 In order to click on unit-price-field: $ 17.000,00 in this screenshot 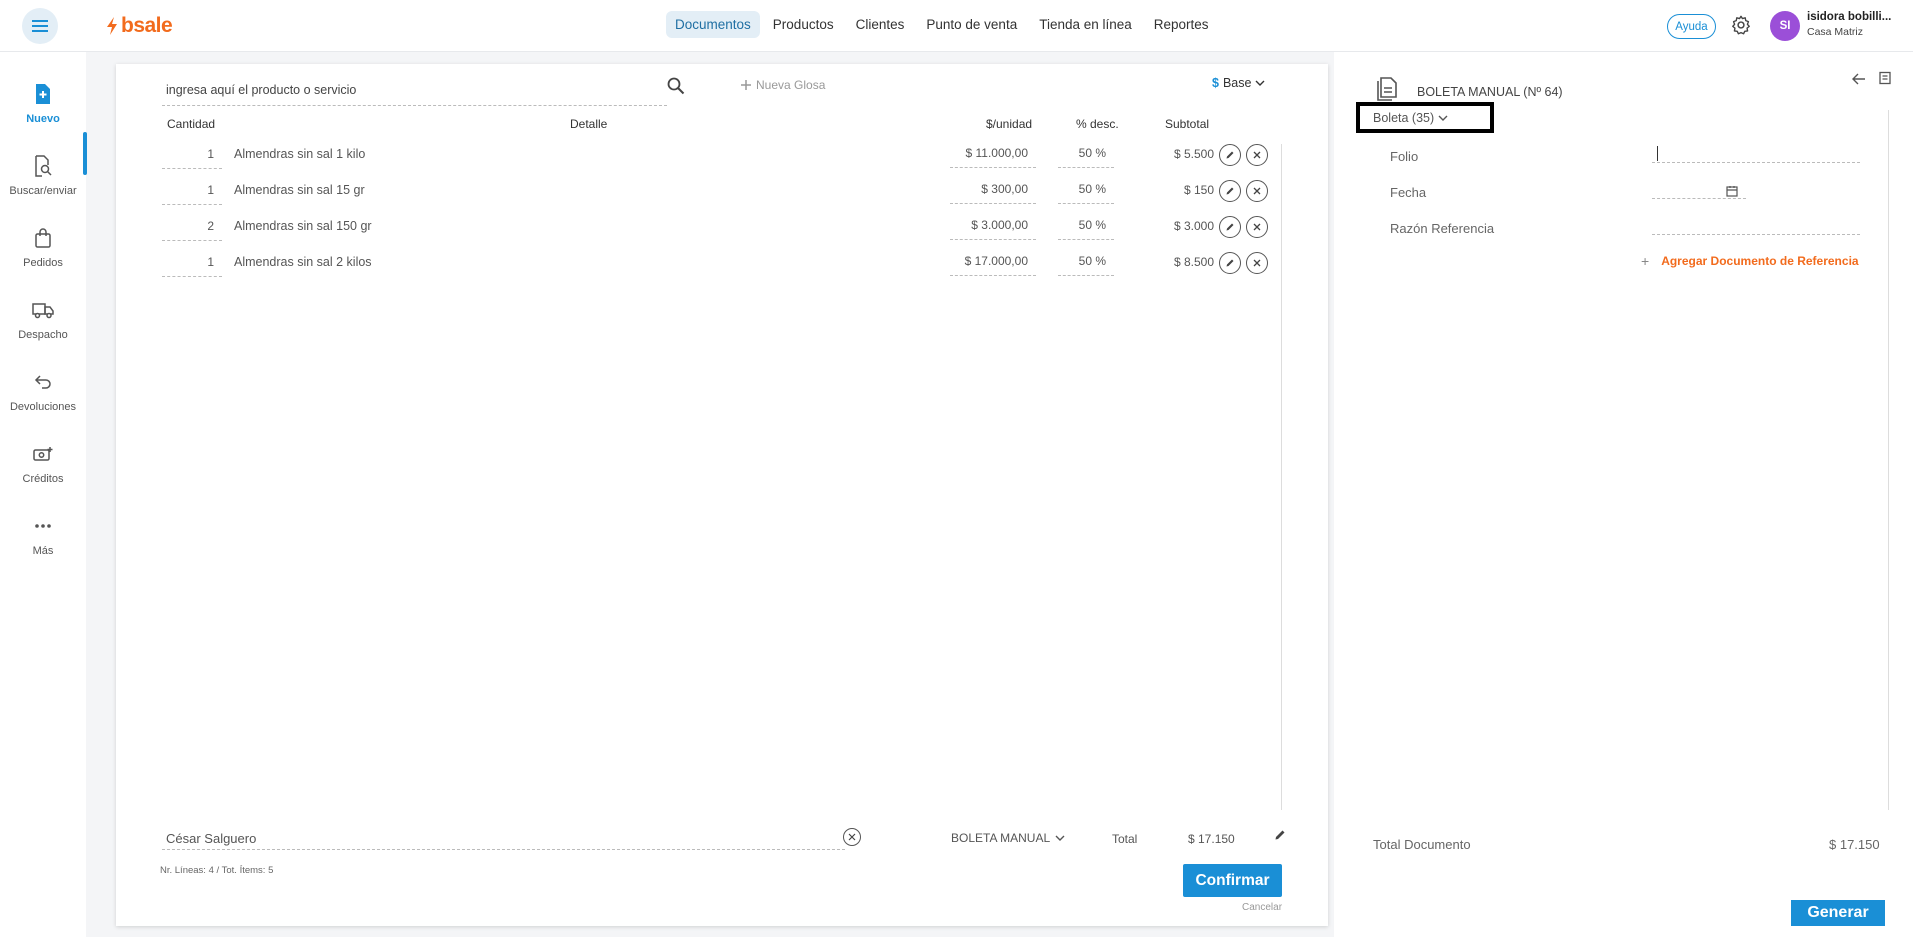, I will do `click(993, 265)`.